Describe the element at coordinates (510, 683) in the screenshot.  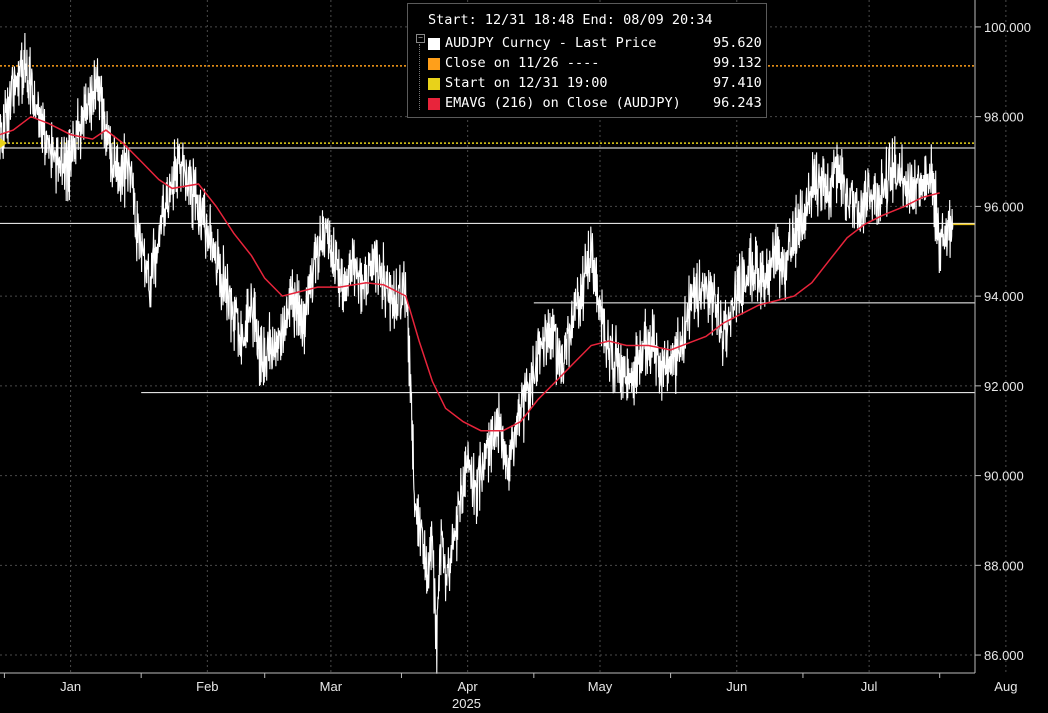
I see `x-axis-ticks: Jan Feb Mar Apr May Jun Jul Aug` at that location.